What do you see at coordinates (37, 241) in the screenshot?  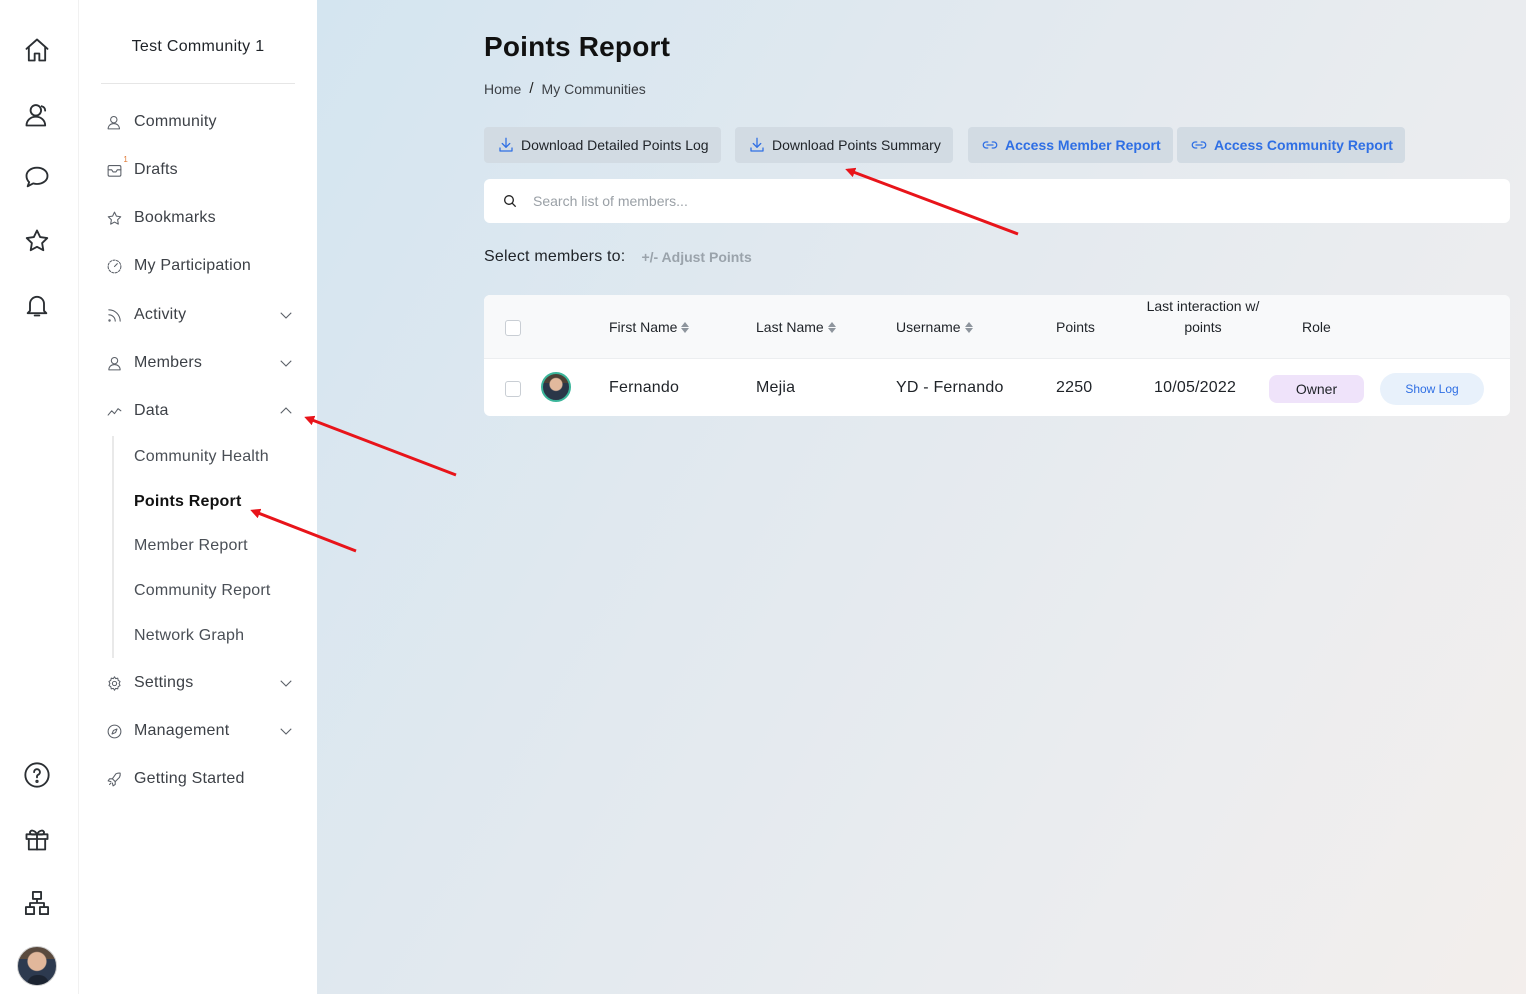 I see `star-icon` at bounding box center [37, 241].